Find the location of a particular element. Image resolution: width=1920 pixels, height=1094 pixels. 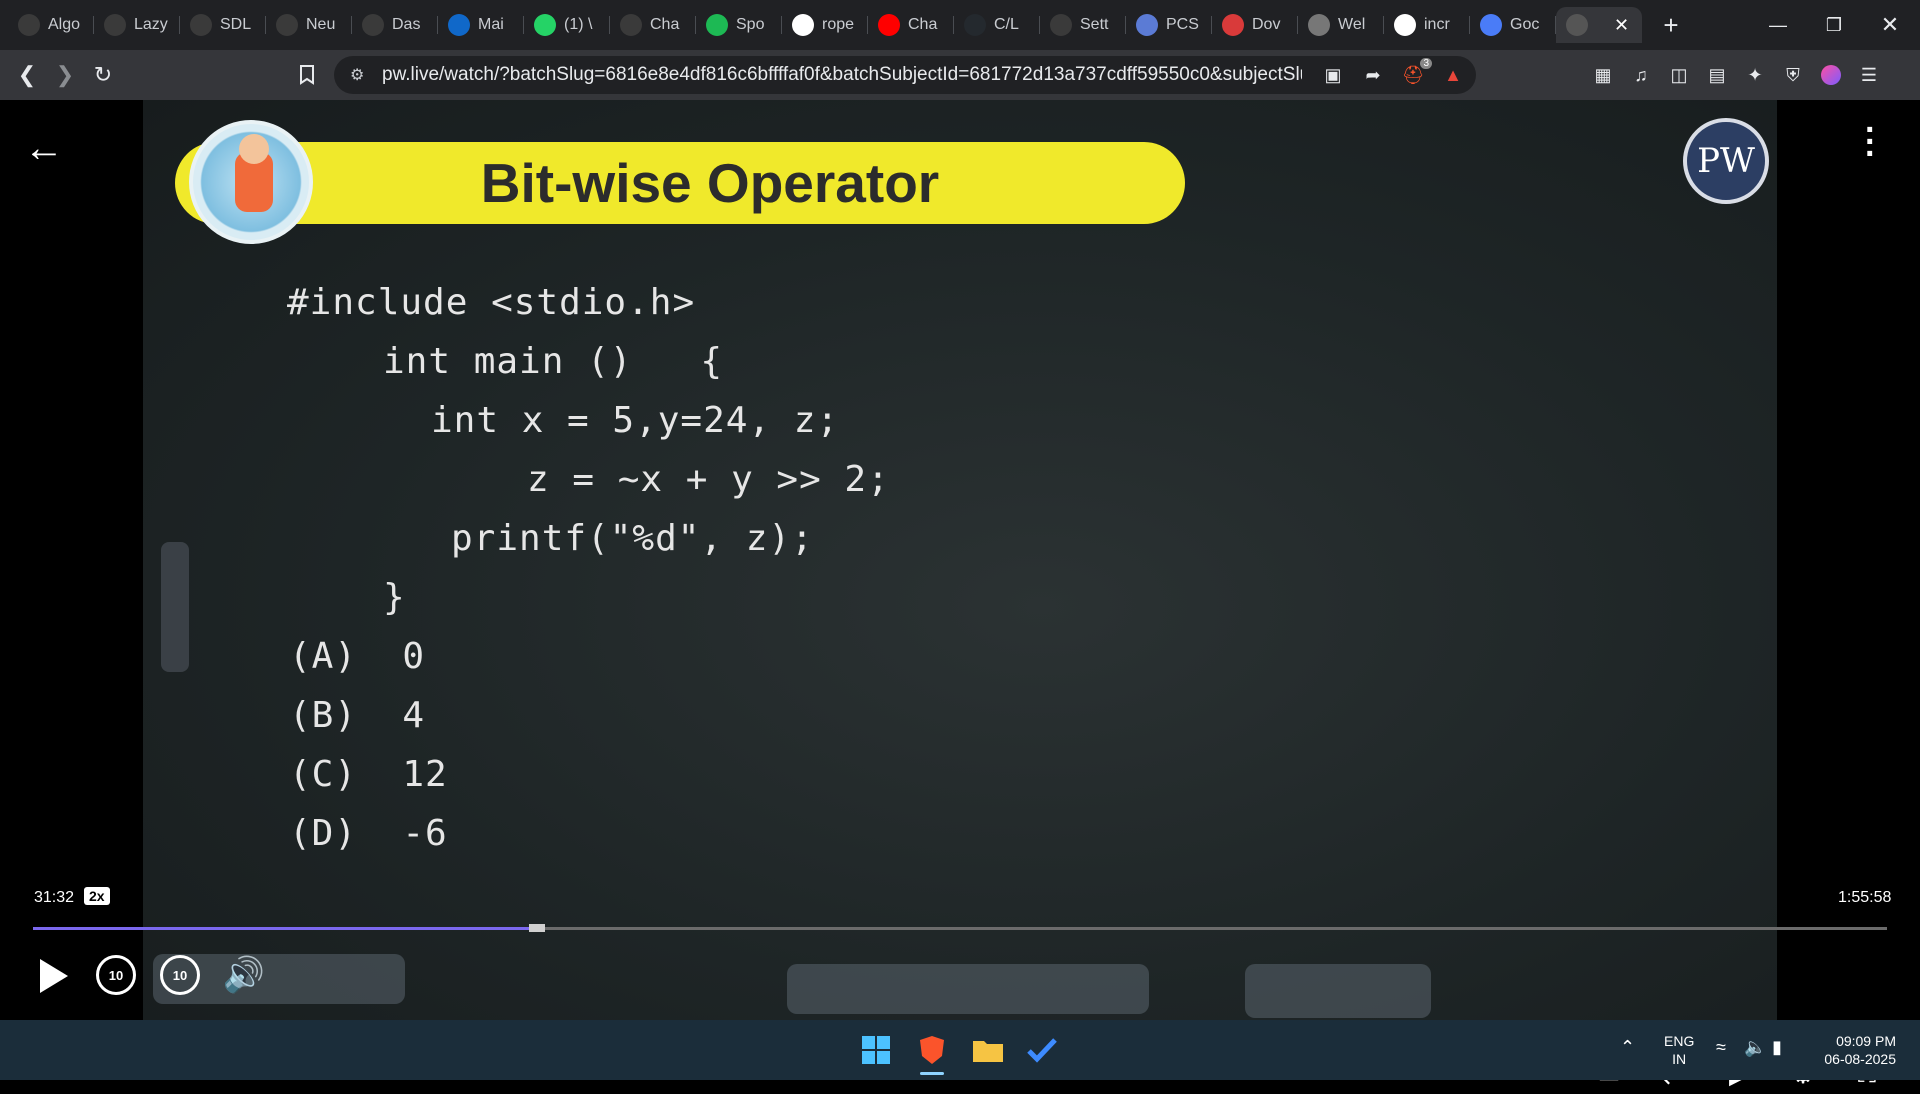

leo-ai-icon: ✦ is located at coordinates (1755, 75).